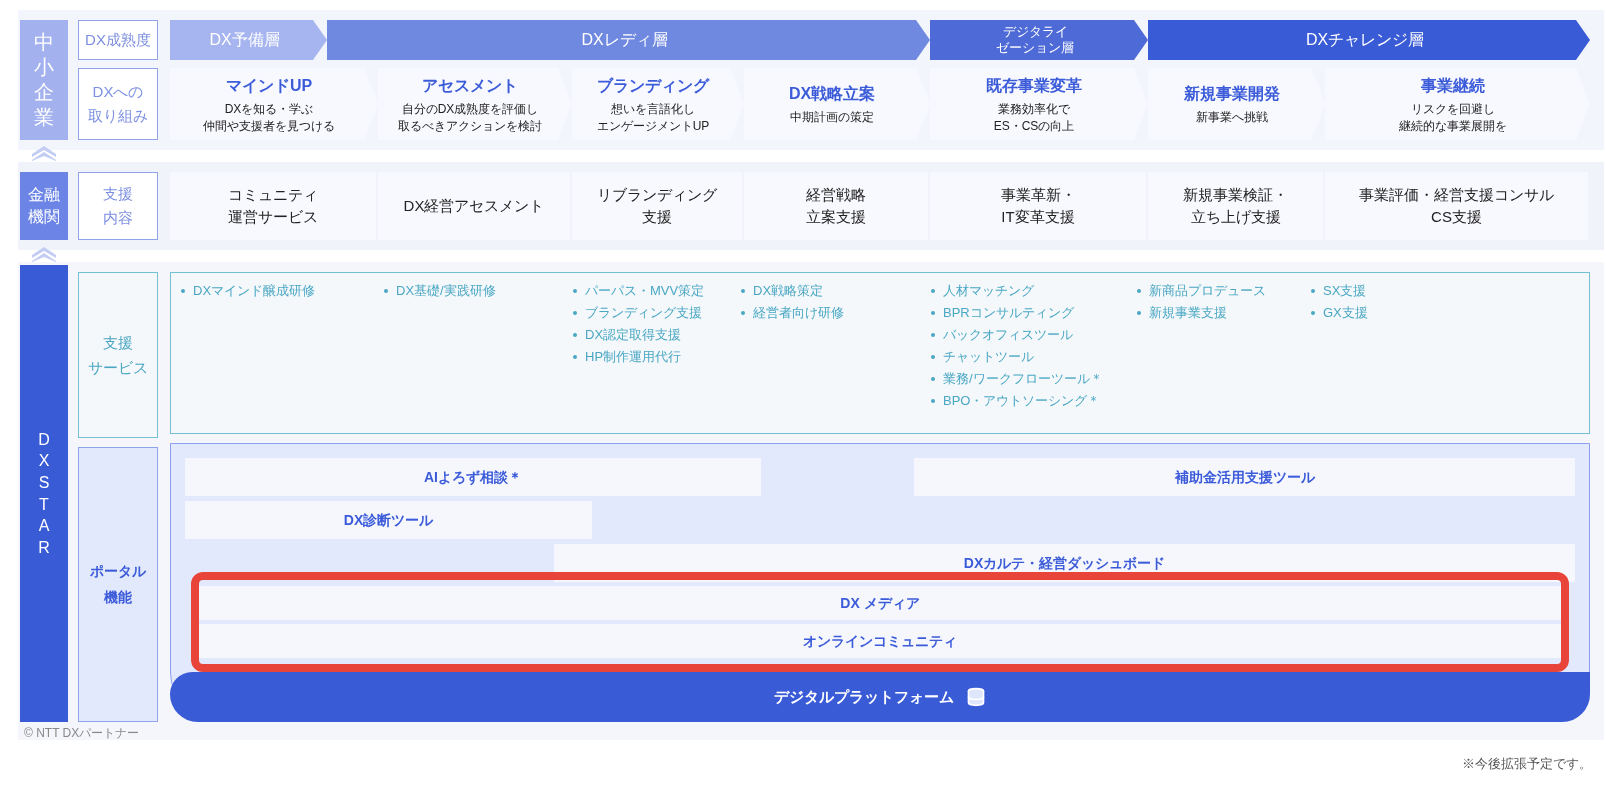 This screenshot has width=1606, height=794. Describe the element at coordinates (624, 40) in the screenshot. I see `phase-label: DXレディ層` at that location.